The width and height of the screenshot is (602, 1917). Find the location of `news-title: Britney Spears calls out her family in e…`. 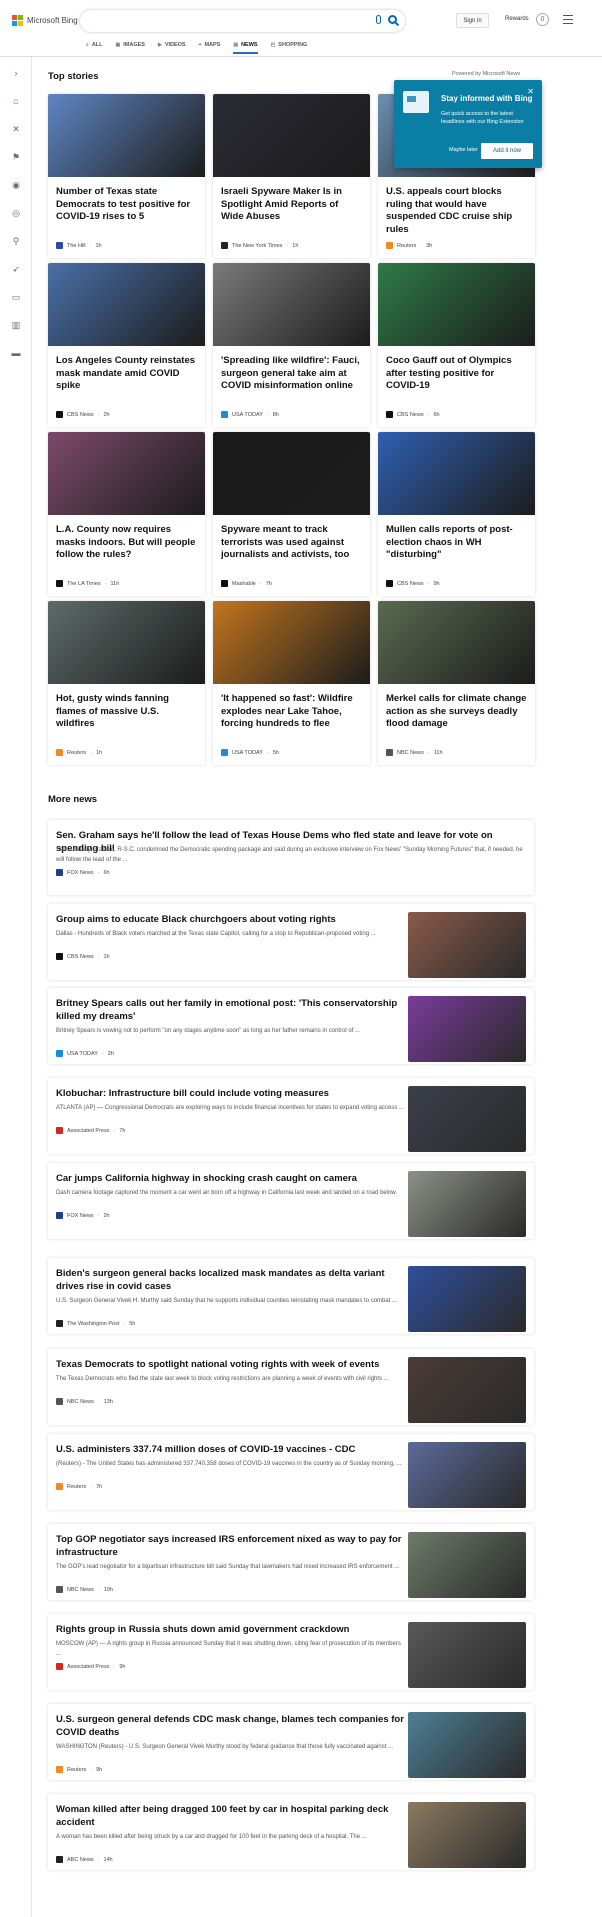

news-title: Britney Spears calls out her family in e… is located at coordinates (230, 1010).